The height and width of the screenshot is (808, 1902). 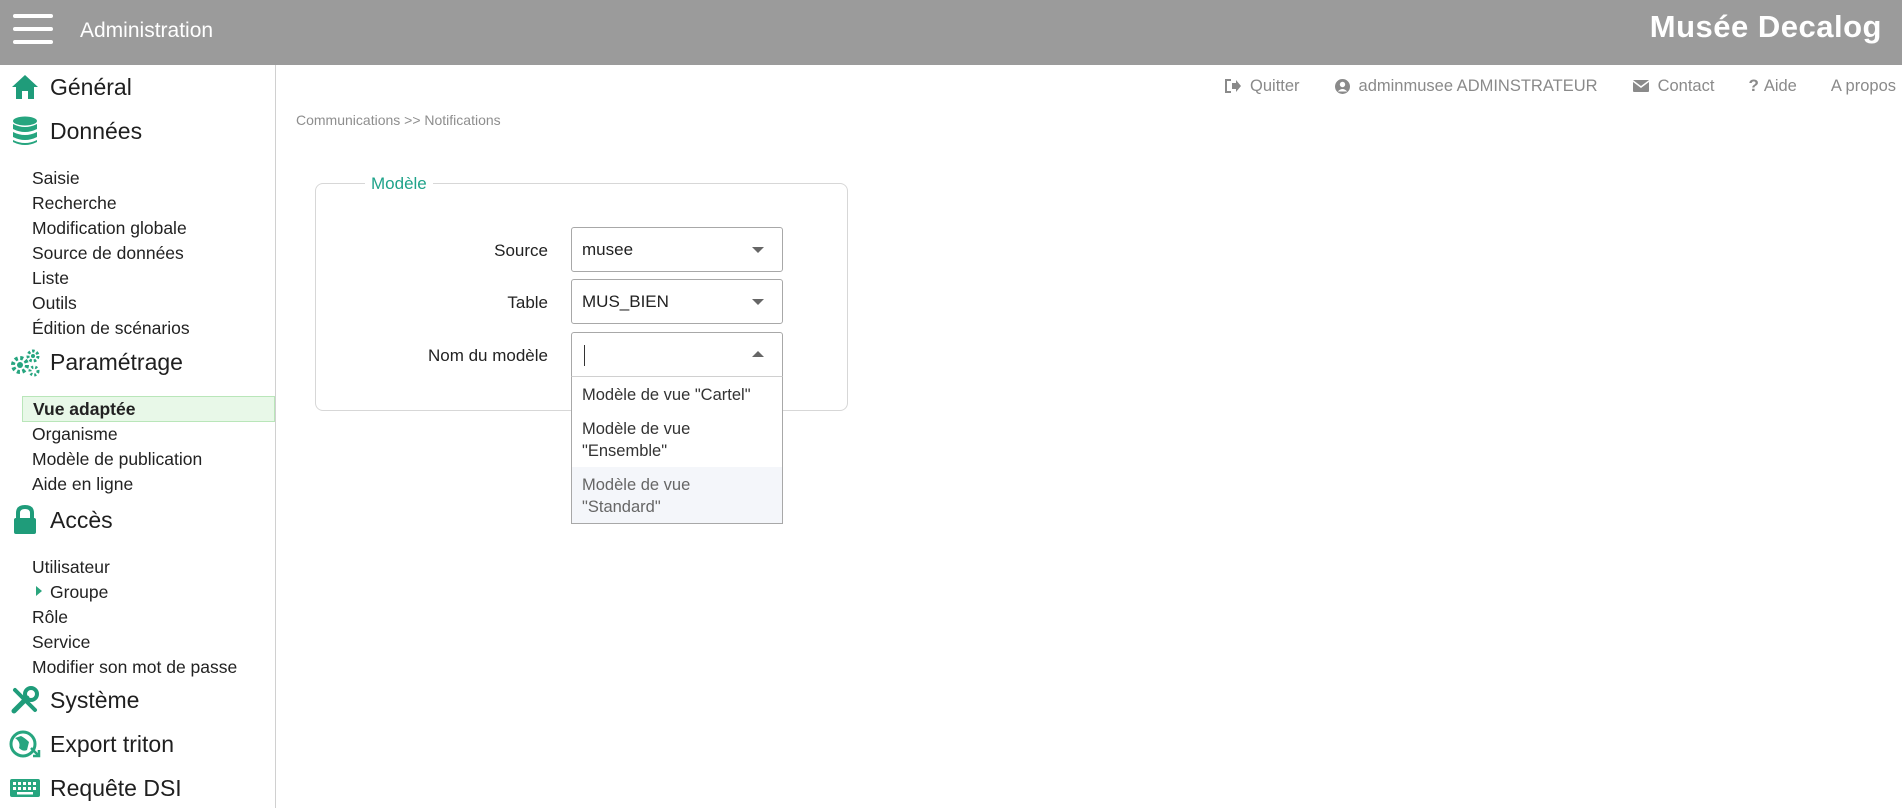 What do you see at coordinates (54, 303) in the screenshot?
I see `sidebar-item-outils: Outils` at bounding box center [54, 303].